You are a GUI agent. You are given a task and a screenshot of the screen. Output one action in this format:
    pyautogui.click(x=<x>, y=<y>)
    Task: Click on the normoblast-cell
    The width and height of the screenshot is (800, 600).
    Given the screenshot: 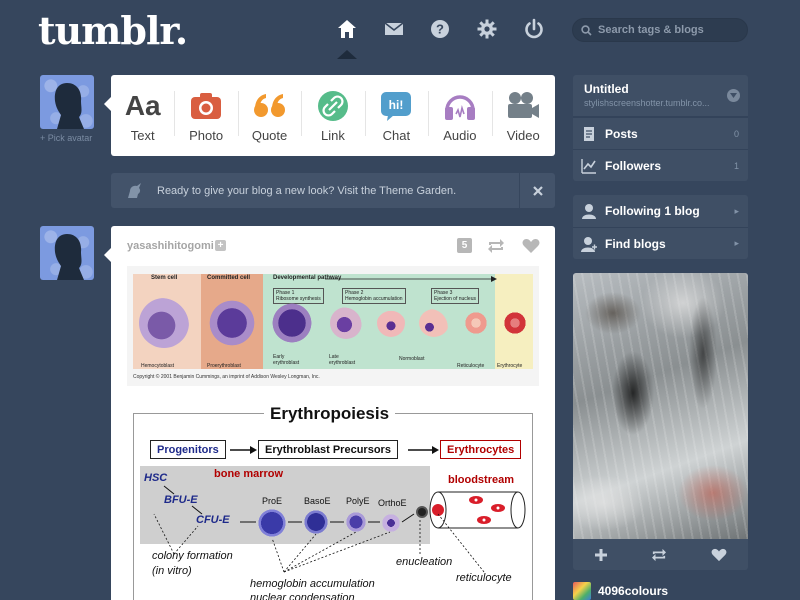 What is the action you would take?
    pyautogui.click(x=391, y=323)
    